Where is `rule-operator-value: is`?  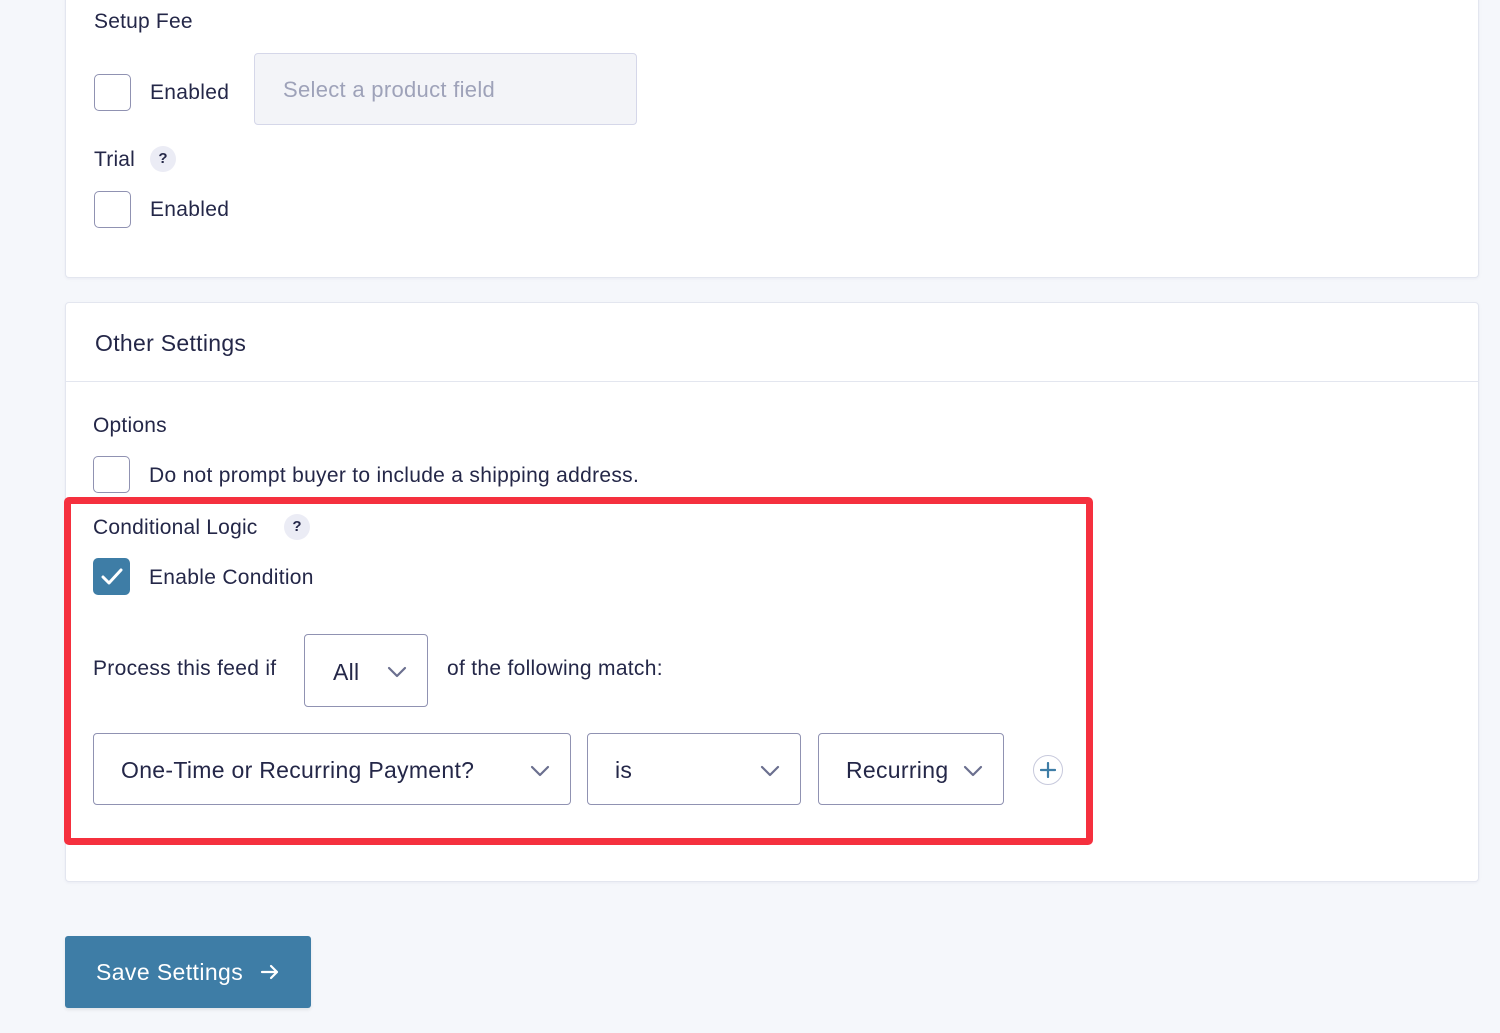 rule-operator-value: is is located at coordinates (624, 770).